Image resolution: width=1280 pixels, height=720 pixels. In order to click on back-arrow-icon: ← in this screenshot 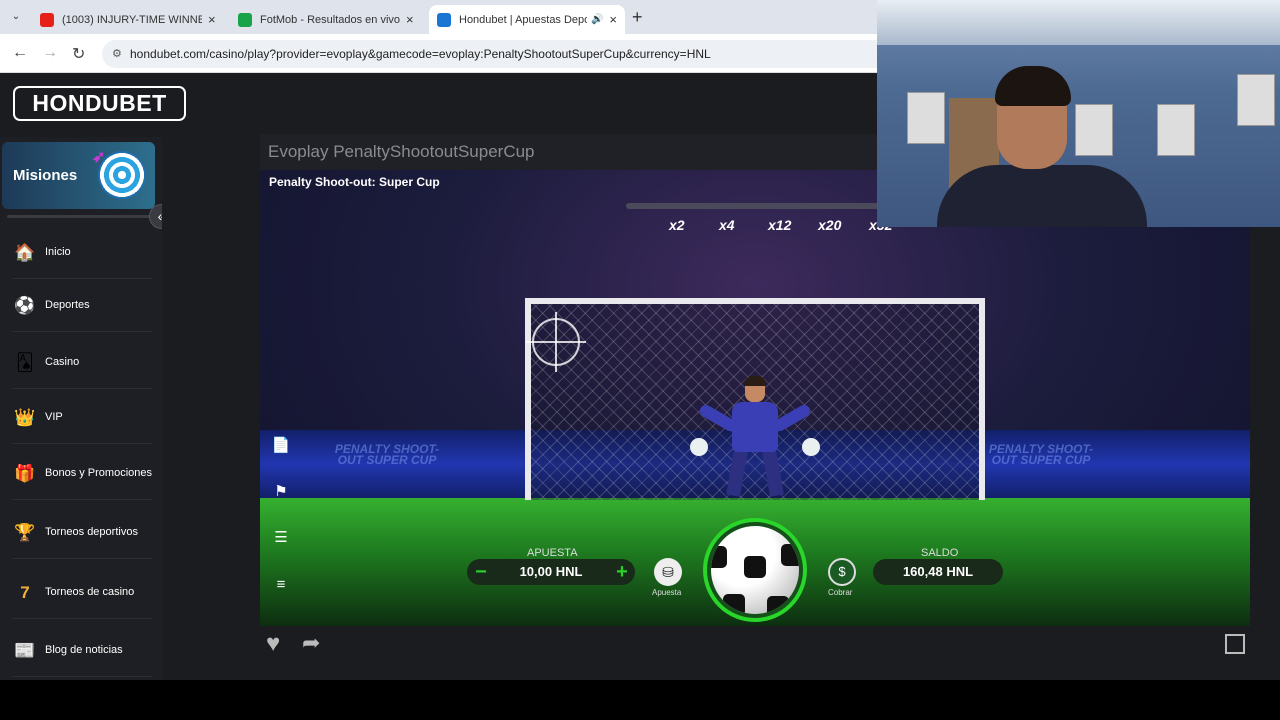, I will do `click(20, 53)`.